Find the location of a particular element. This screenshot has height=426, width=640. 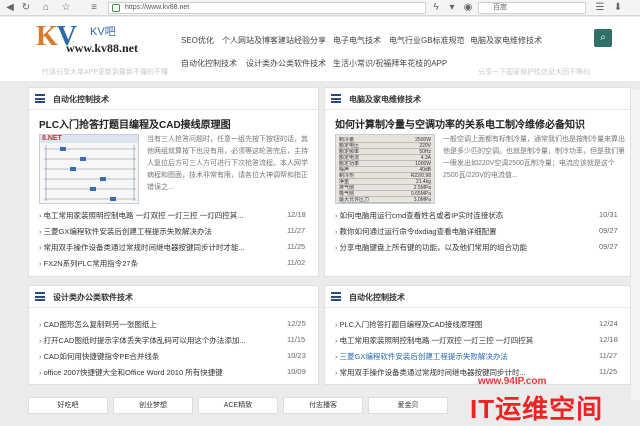

list-item: › office 2007快捷键大全和Office Word 2010 所有快捷键 is located at coordinates (131, 372).